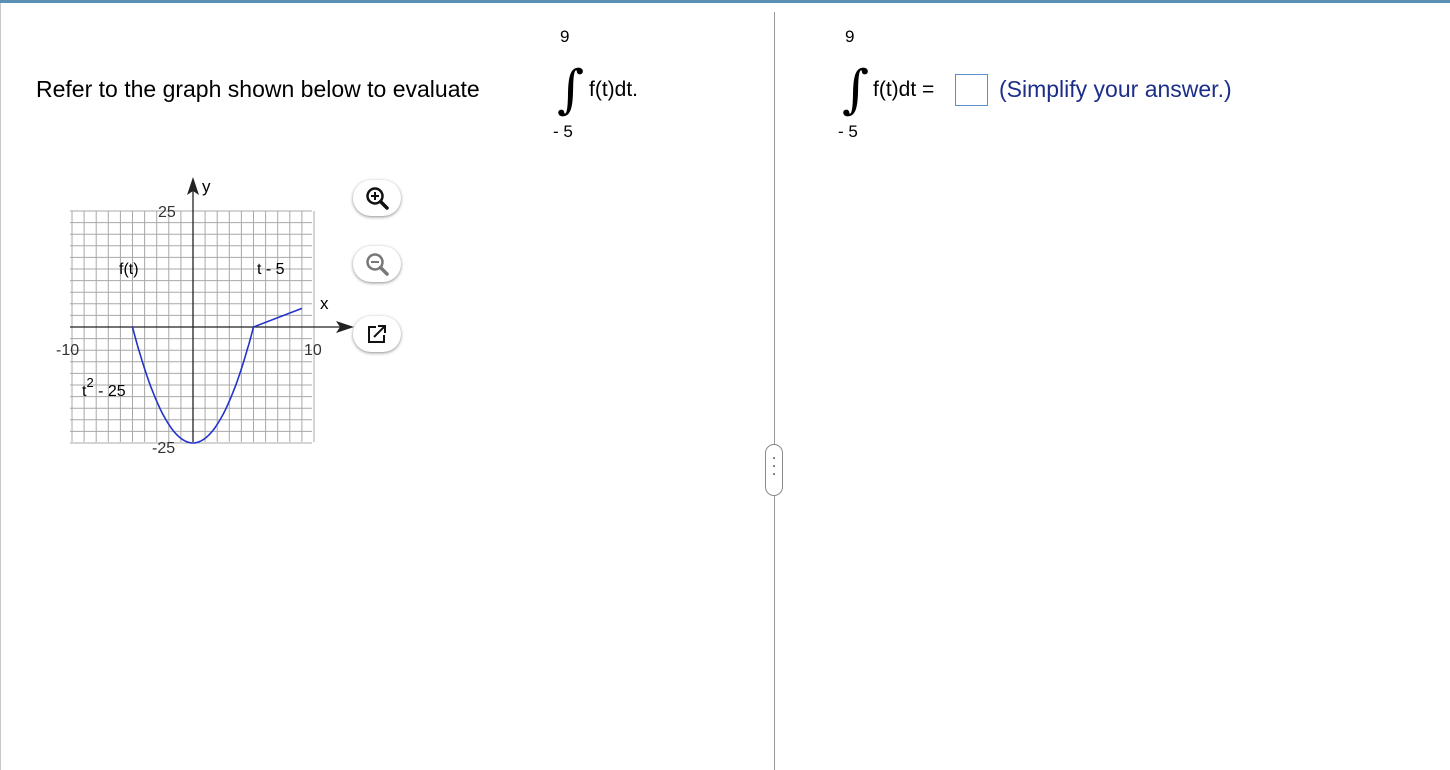 This screenshot has height=770, width=1450. I want to click on answer-integral-sign: ∫, so click(856, 90).